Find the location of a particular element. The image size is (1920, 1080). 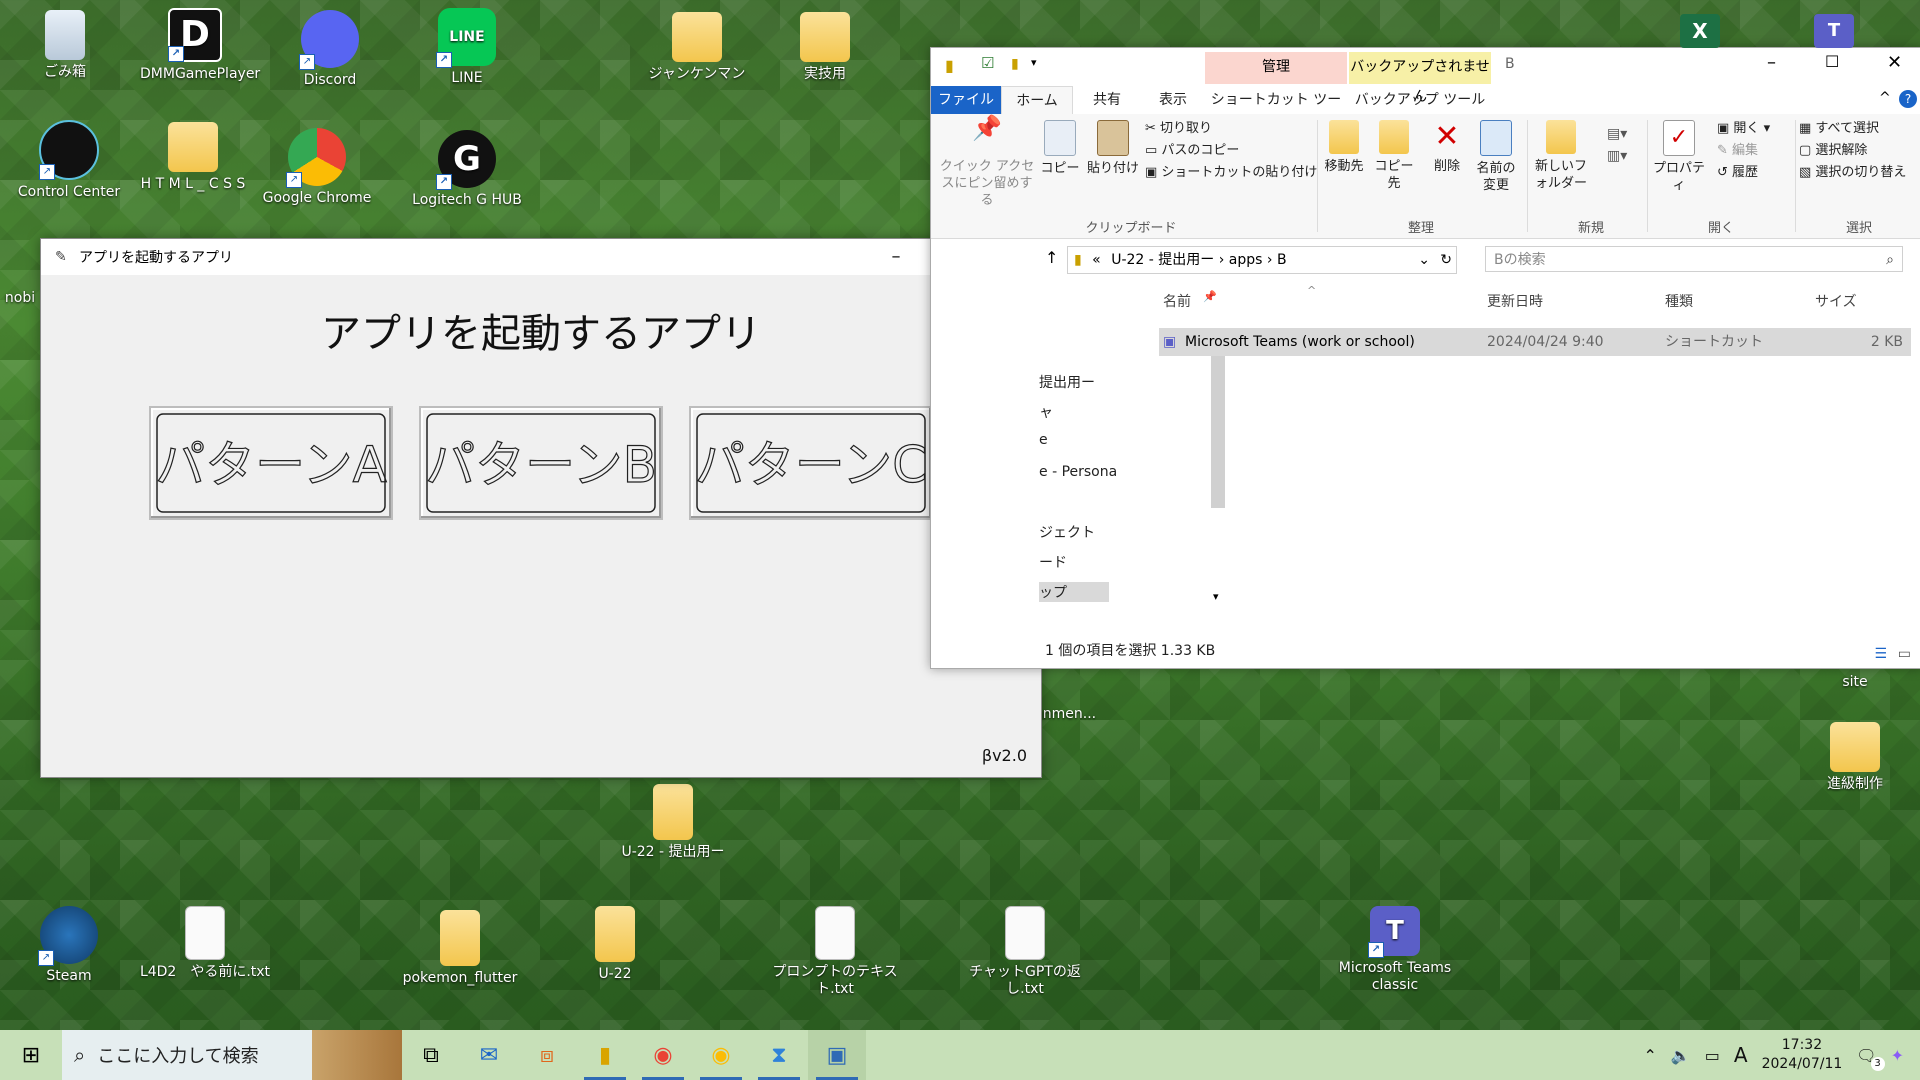

battery-icon: ▭ is located at coordinates (1712, 1055).